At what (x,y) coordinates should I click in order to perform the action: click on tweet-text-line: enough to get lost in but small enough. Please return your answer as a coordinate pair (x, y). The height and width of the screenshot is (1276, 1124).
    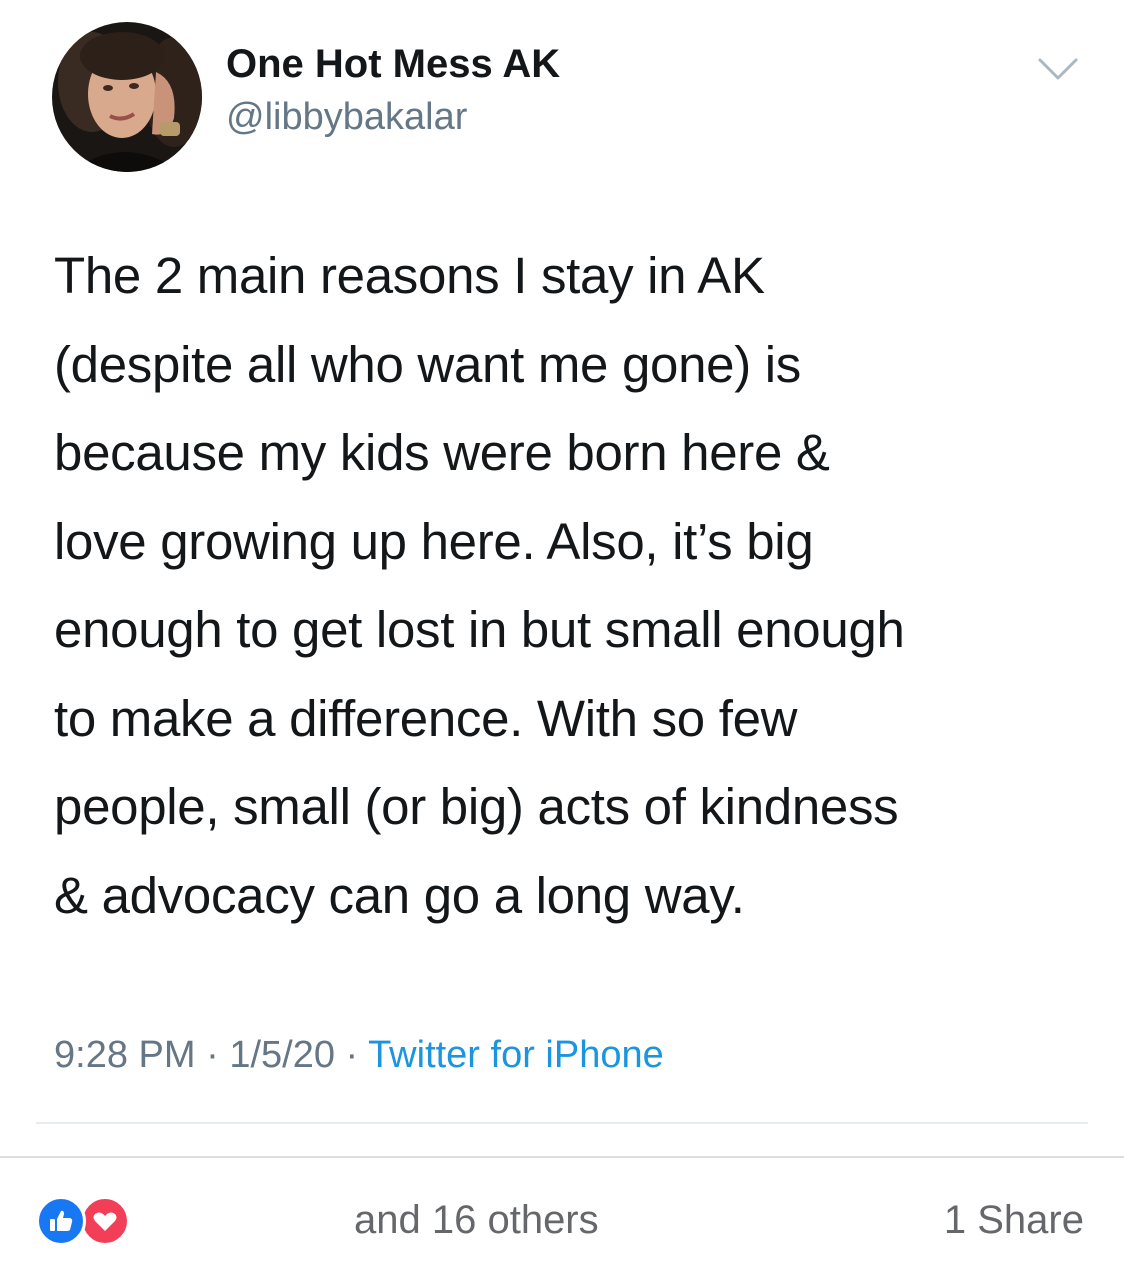
    Looking at the image, I should click on (479, 629).